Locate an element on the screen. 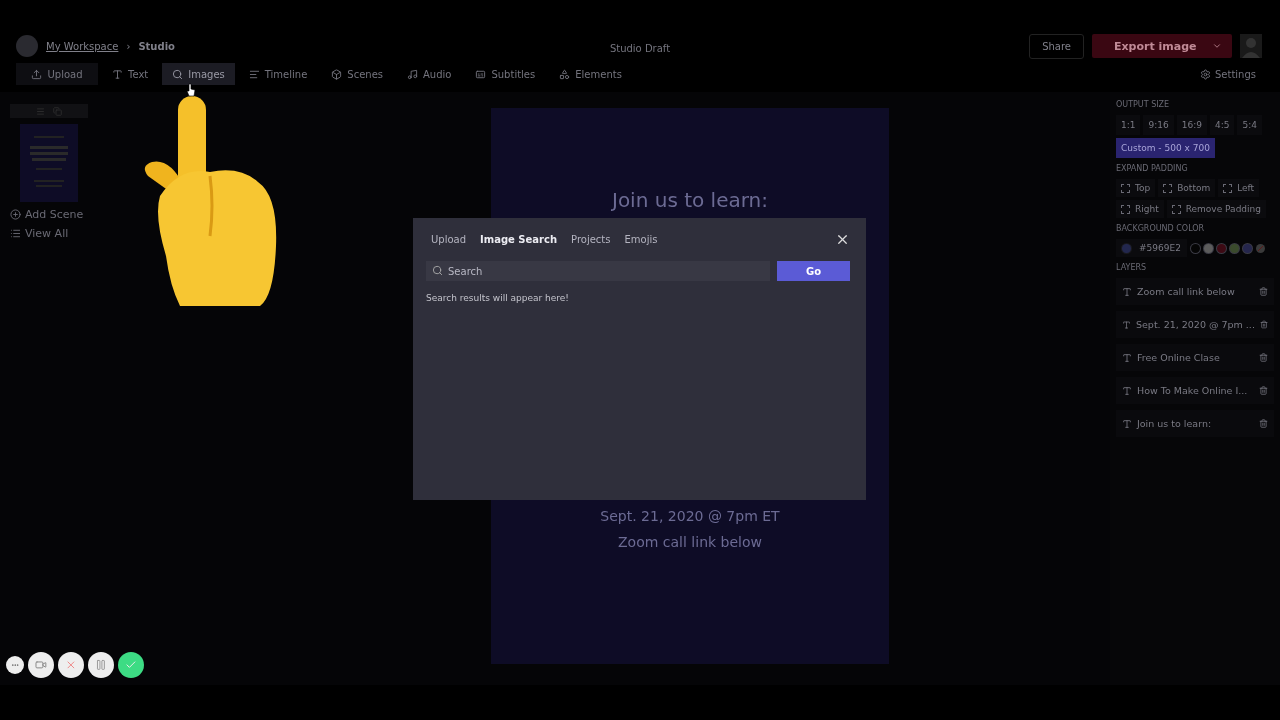 The height and width of the screenshot is (720, 1280). toolbar-button: Text is located at coordinates (130, 74).